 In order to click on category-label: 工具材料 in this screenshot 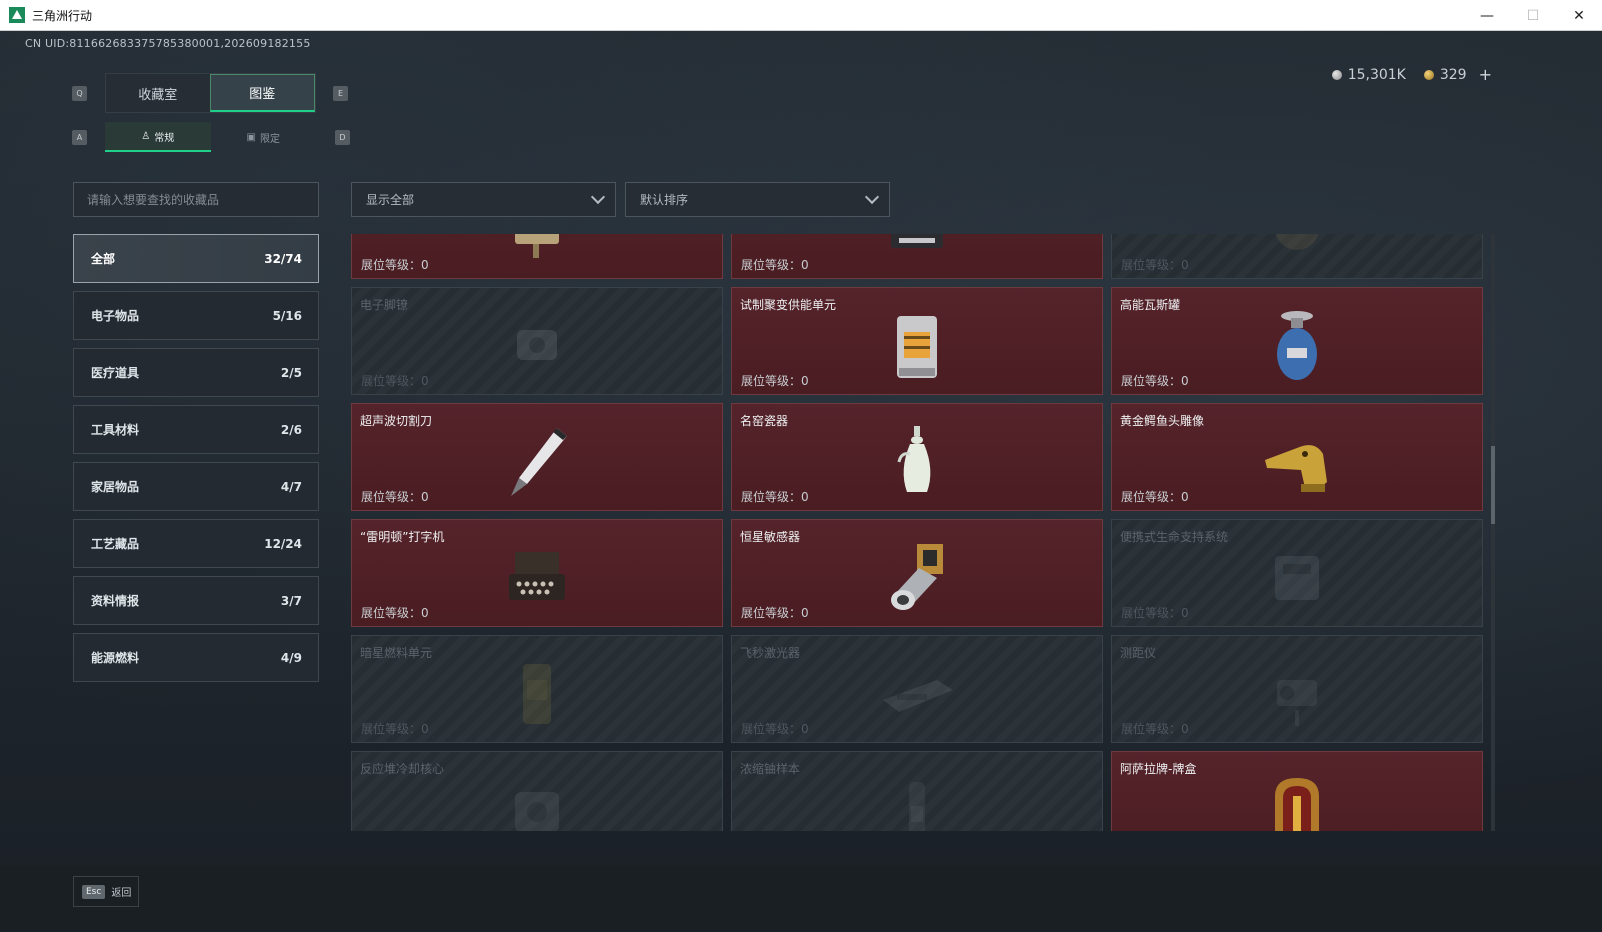, I will do `click(115, 430)`.